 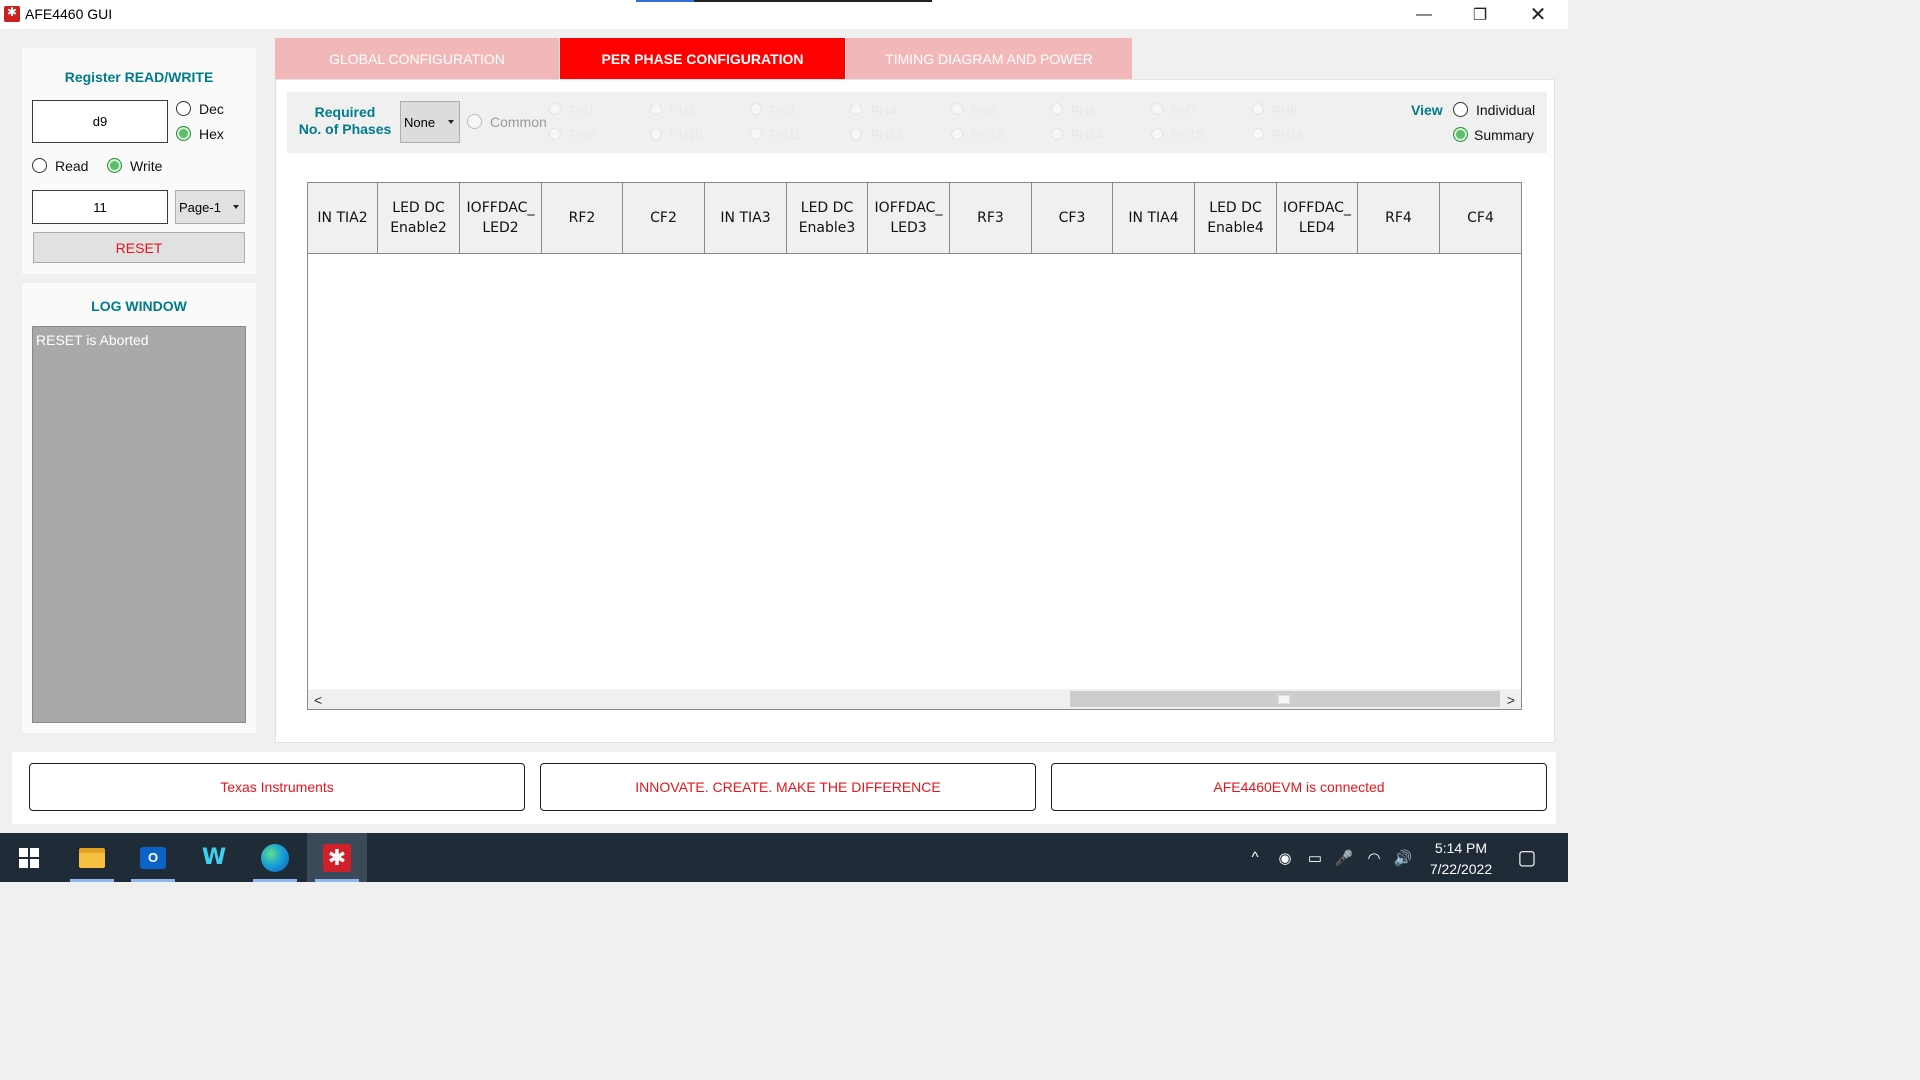 I want to click on scroll-right-icon: >, so click(x=1511, y=700).